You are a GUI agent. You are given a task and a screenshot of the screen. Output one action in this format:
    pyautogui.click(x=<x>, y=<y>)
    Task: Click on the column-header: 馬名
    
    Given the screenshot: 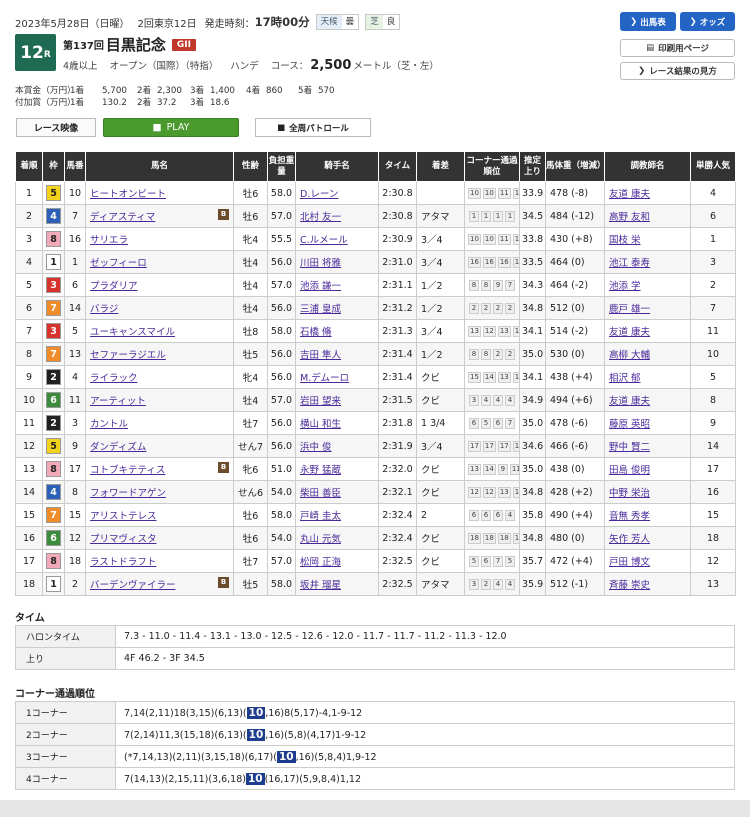 What is the action you would take?
    pyautogui.click(x=159, y=166)
    